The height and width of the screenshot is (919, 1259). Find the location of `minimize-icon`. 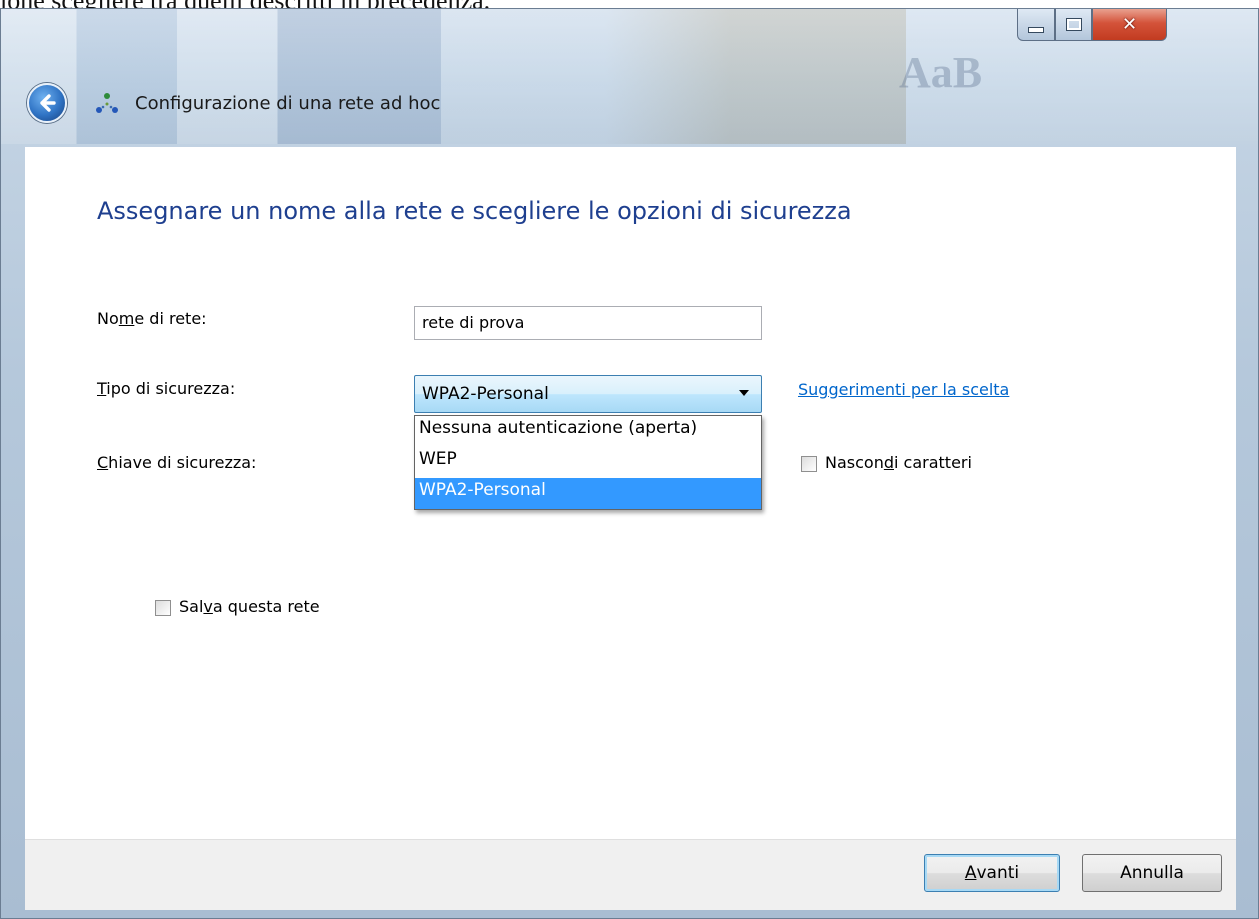

minimize-icon is located at coordinates (1036, 29).